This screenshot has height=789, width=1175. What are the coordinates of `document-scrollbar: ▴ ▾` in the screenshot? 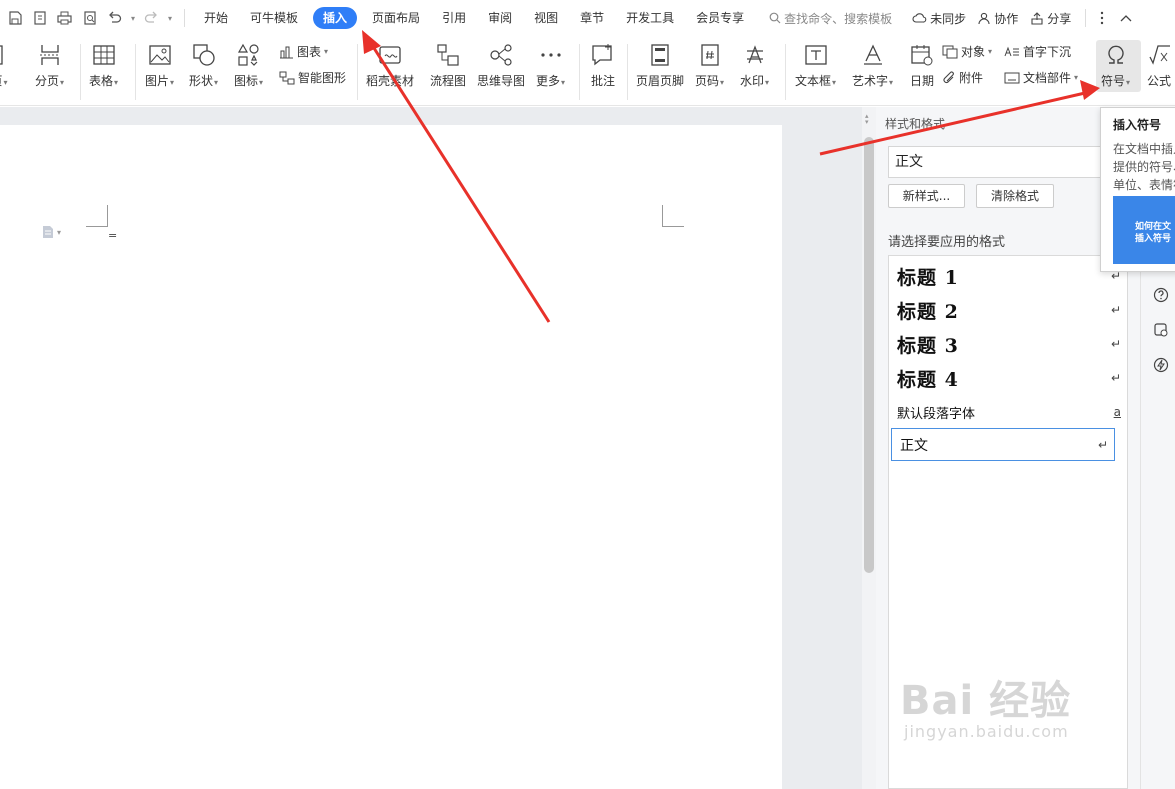 It's located at (869, 448).